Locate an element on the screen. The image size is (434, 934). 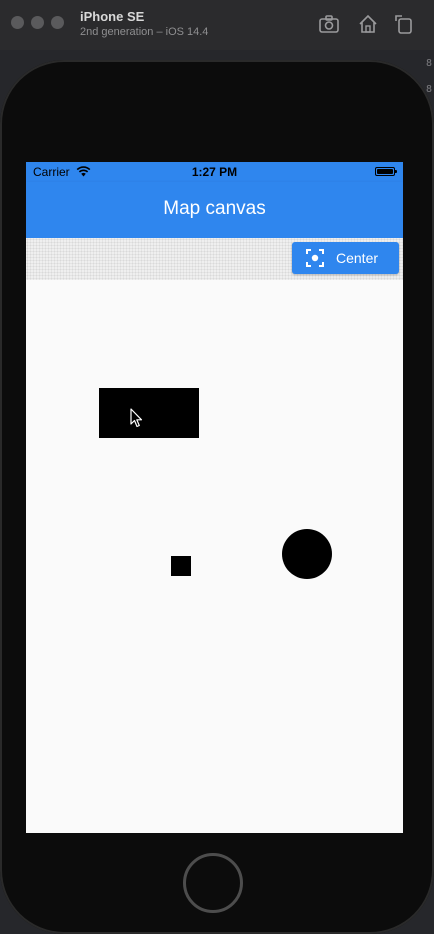
app-bar: Map canvas is located at coordinates (214, 210).